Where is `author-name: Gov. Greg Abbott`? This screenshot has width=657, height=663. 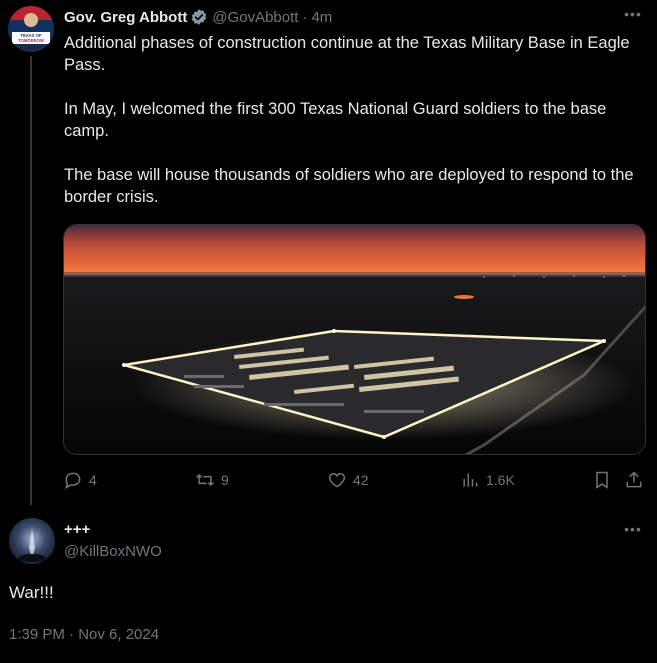 author-name: Gov. Greg Abbott is located at coordinates (125, 17).